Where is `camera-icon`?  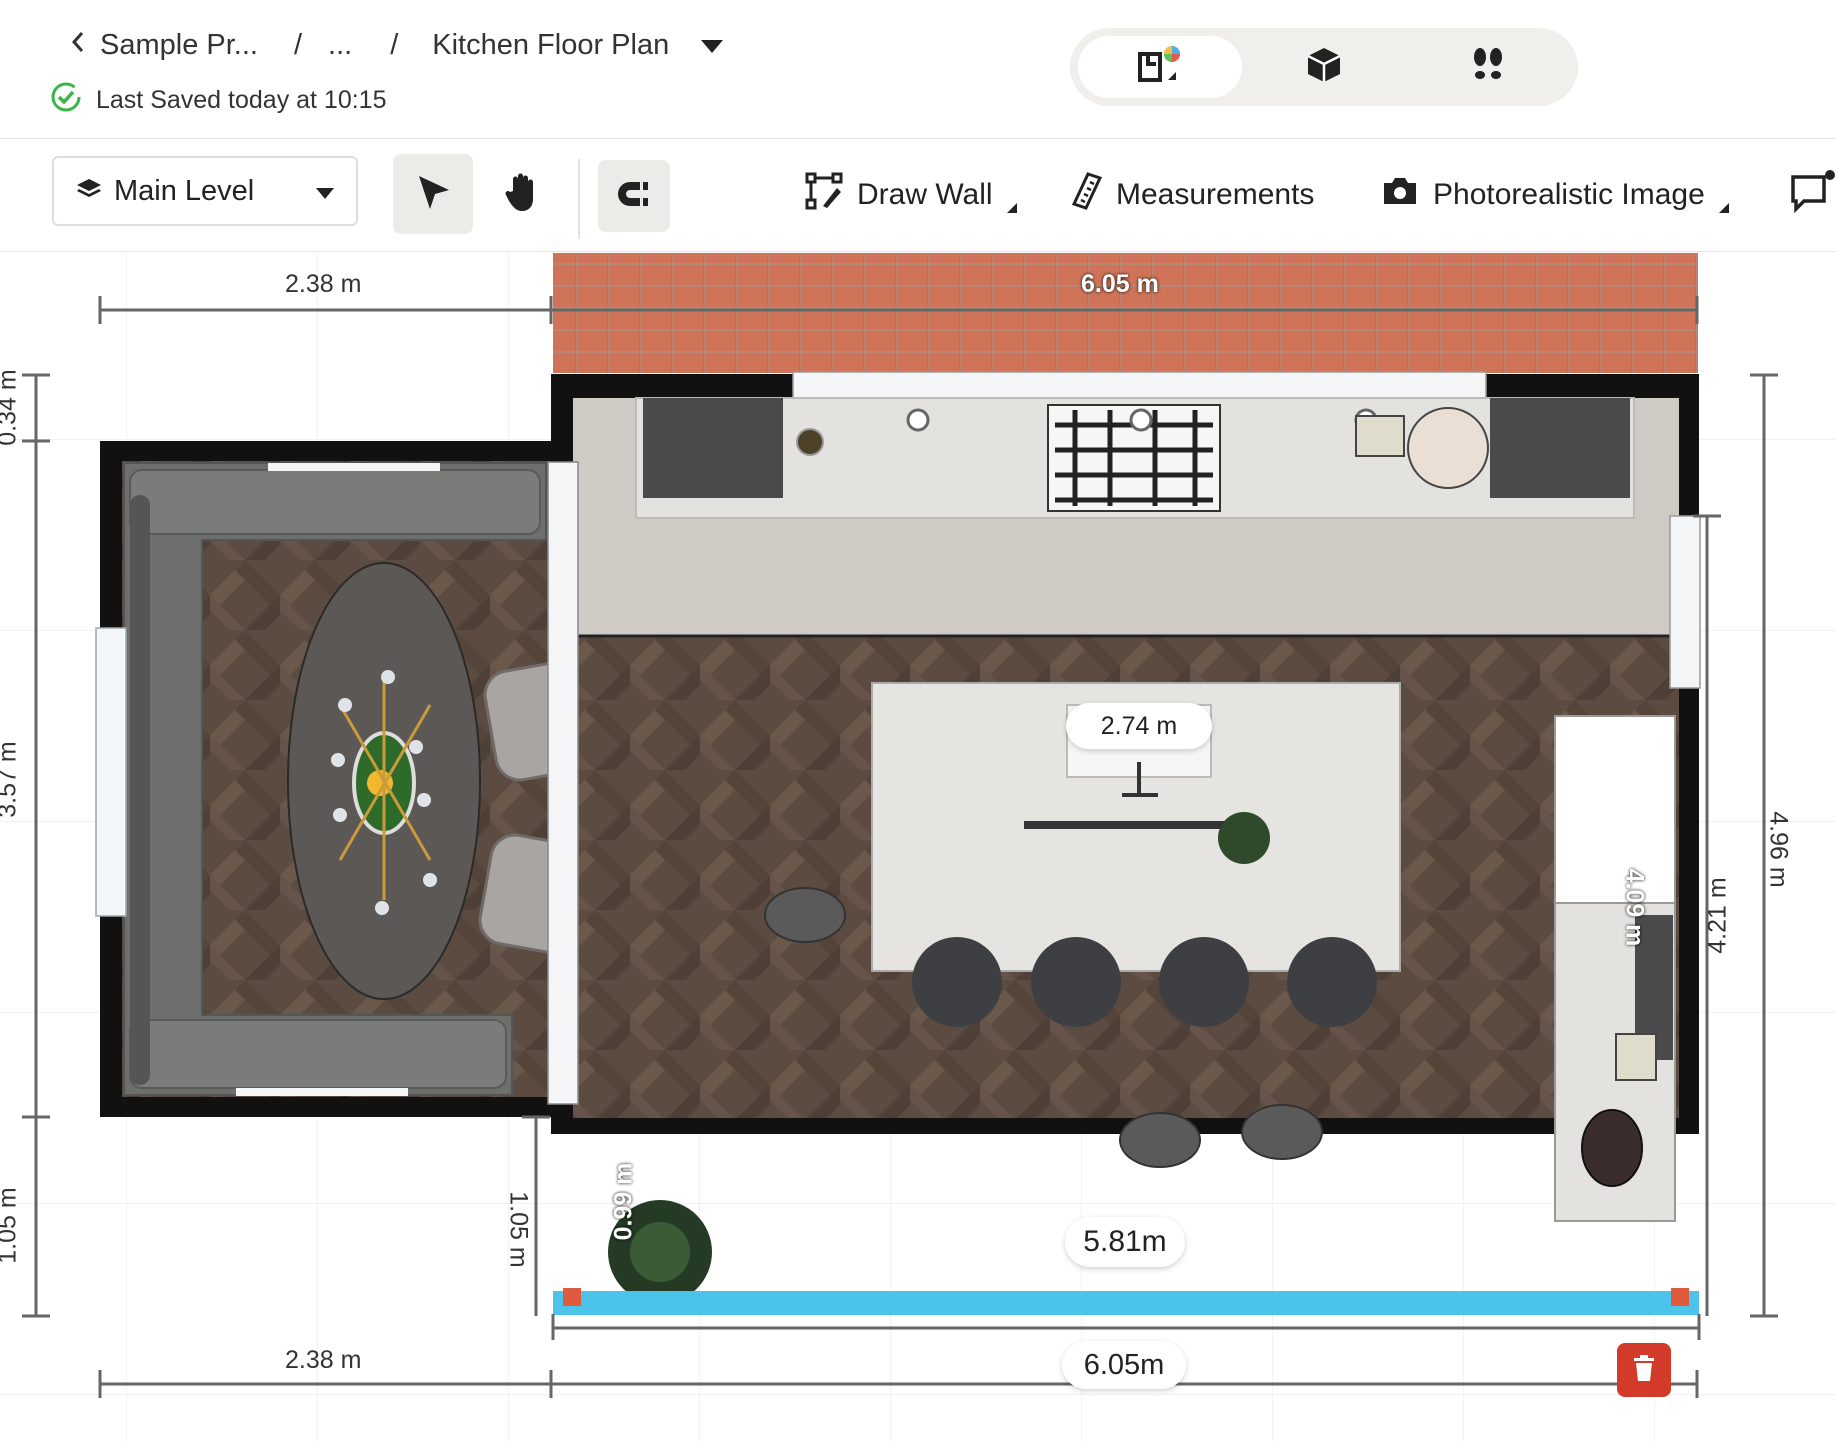 camera-icon is located at coordinates (1400, 195).